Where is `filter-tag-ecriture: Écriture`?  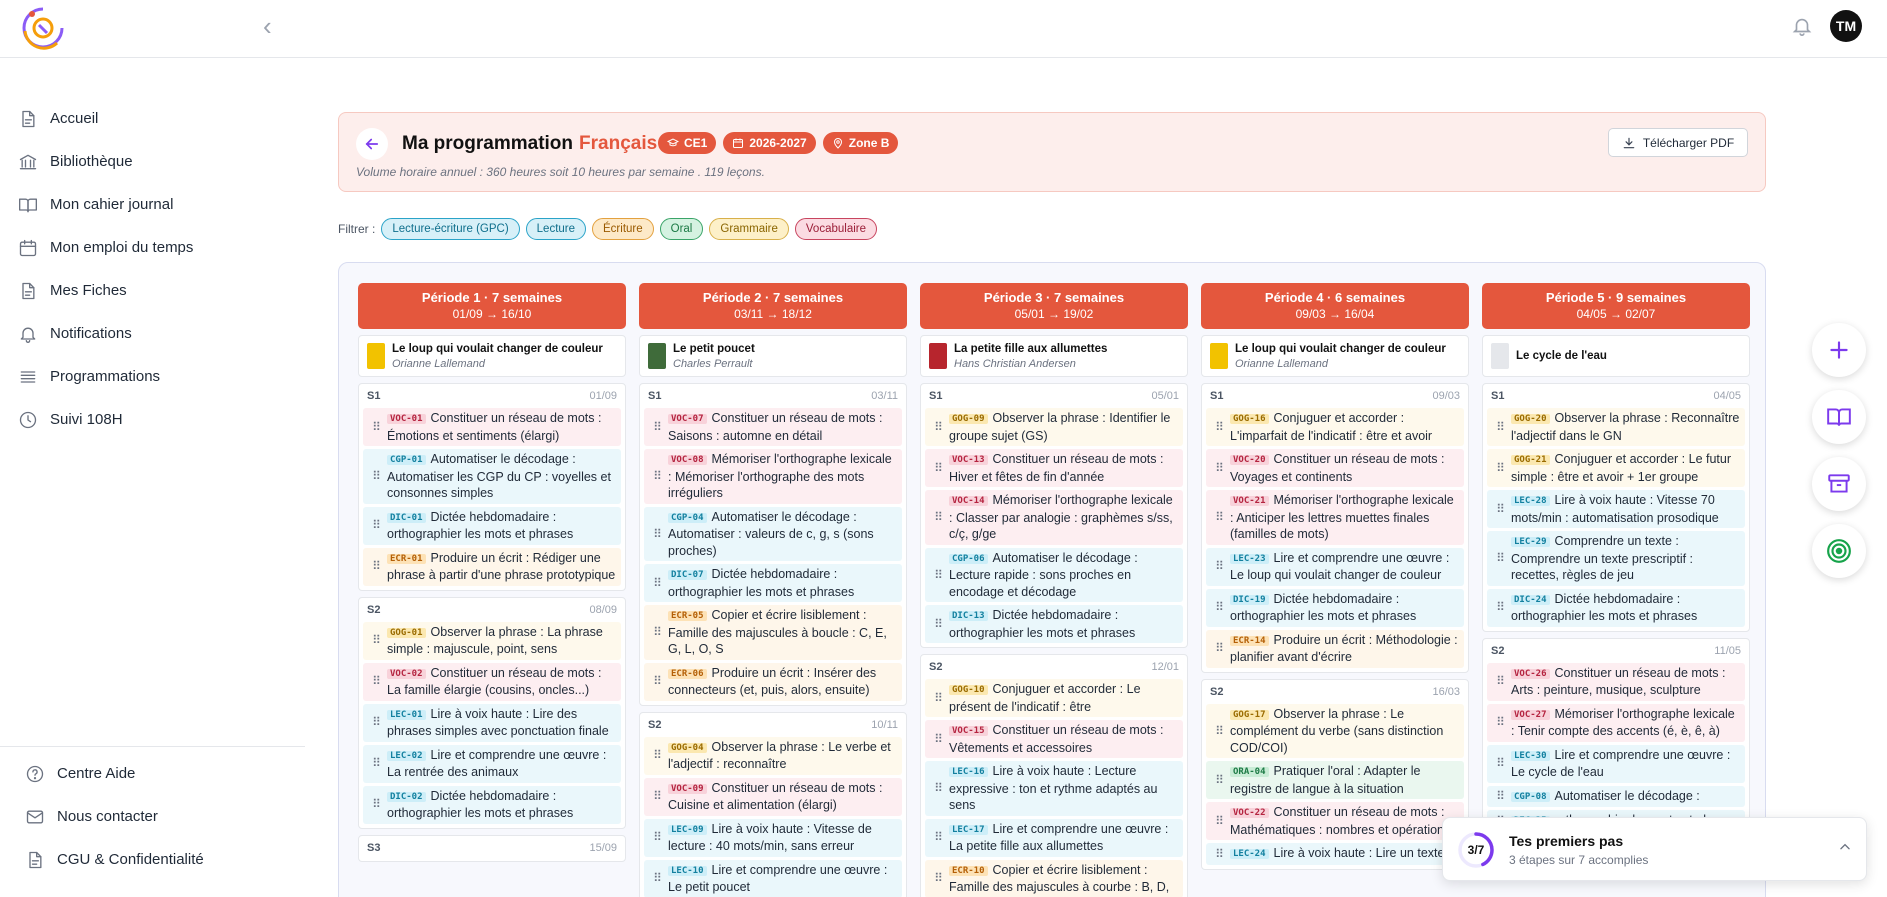
filter-tag-ecriture: Écriture is located at coordinates (623, 229).